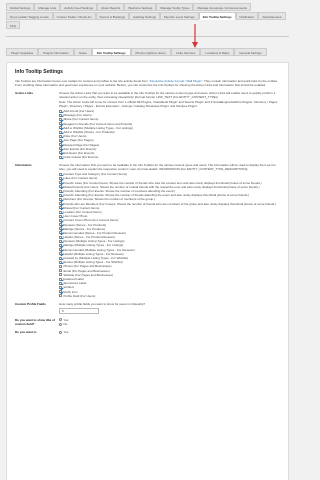  I want to click on information-option: Profile Field (For Users), so click(169, 296).